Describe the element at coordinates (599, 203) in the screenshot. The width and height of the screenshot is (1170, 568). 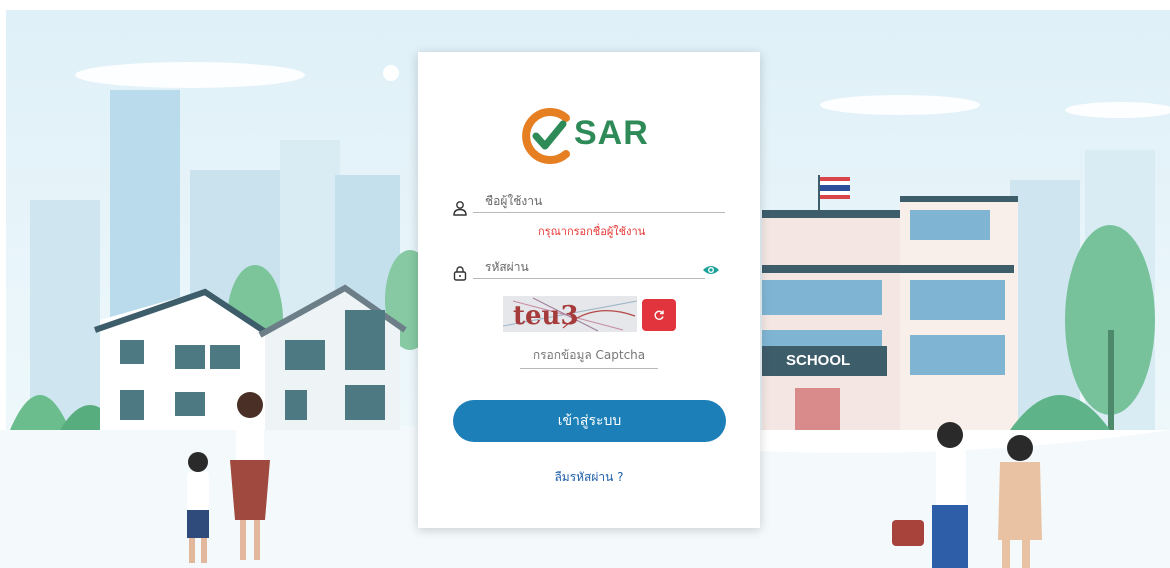
I see `username-input` at that location.